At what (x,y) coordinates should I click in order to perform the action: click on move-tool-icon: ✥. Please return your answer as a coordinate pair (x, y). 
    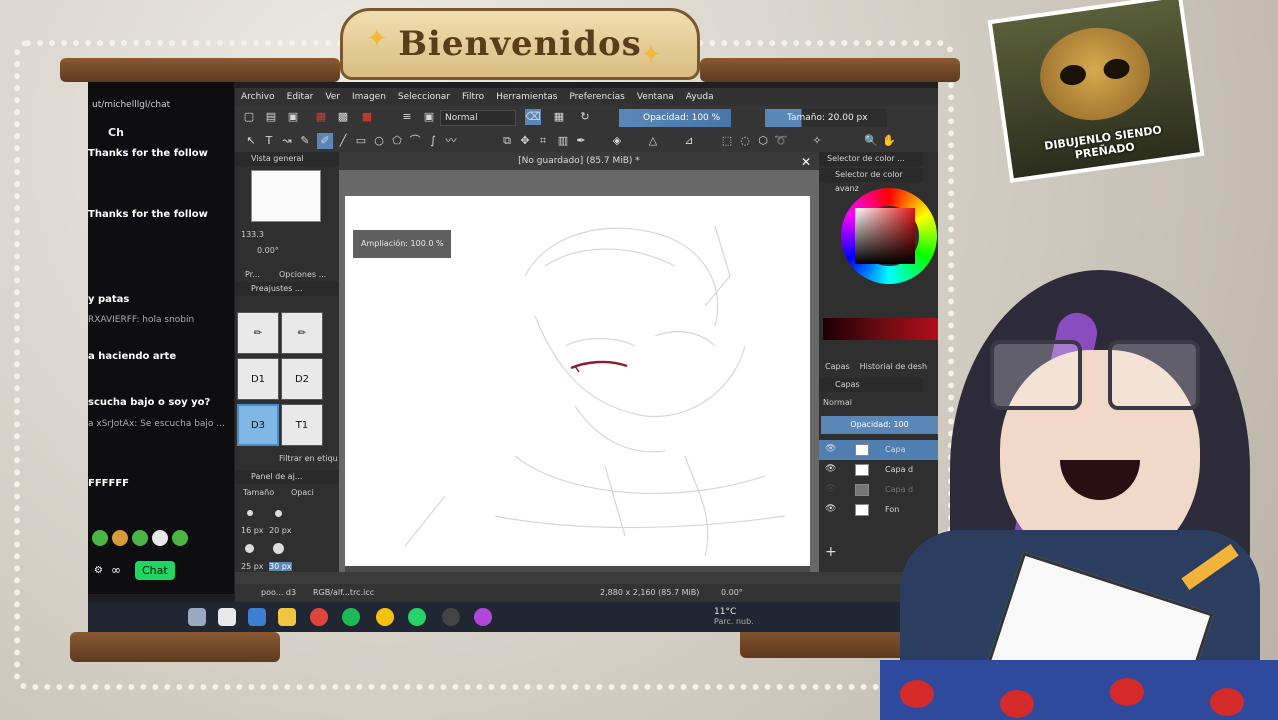
    Looking at the image, I should click on (525, 141).